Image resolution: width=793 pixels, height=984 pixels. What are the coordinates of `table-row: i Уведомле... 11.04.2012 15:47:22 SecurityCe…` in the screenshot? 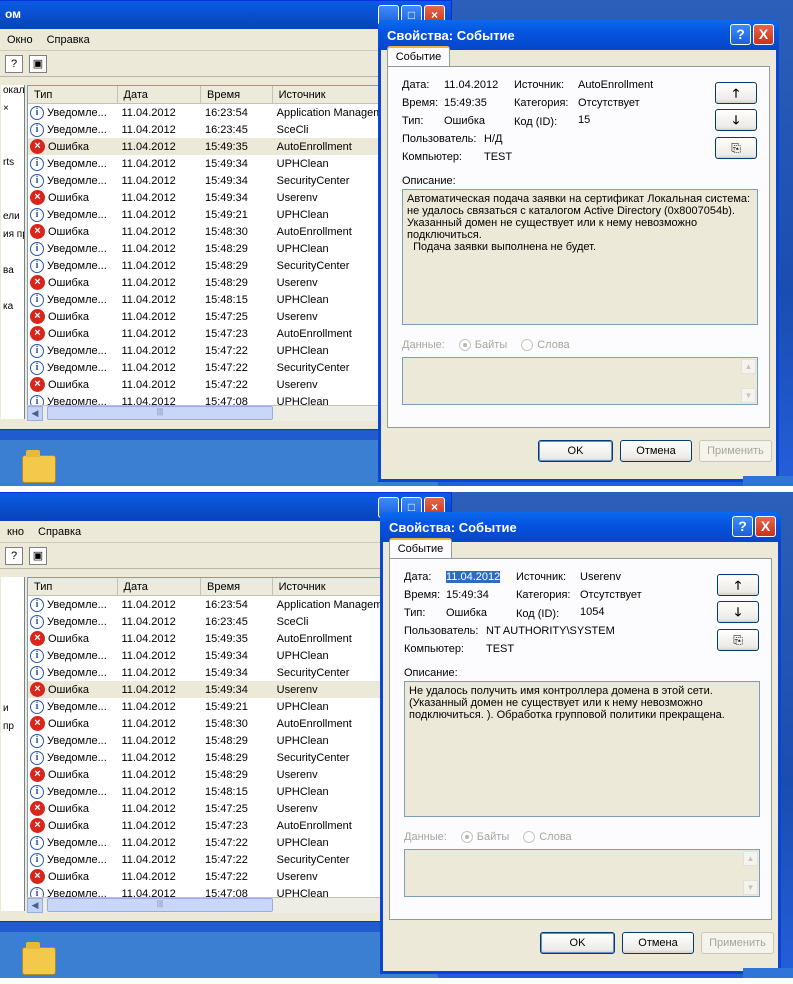 It's located at (205, 859).